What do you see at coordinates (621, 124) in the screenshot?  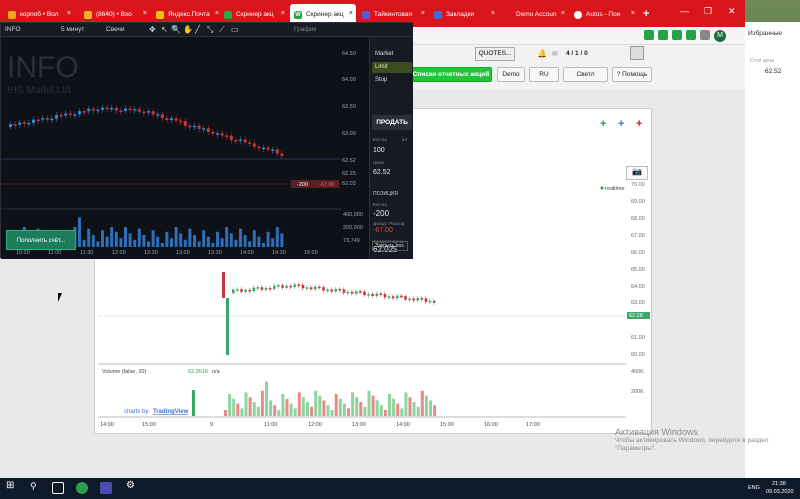 I see `add-blue-icon: +` at bounding box center [621, 124].